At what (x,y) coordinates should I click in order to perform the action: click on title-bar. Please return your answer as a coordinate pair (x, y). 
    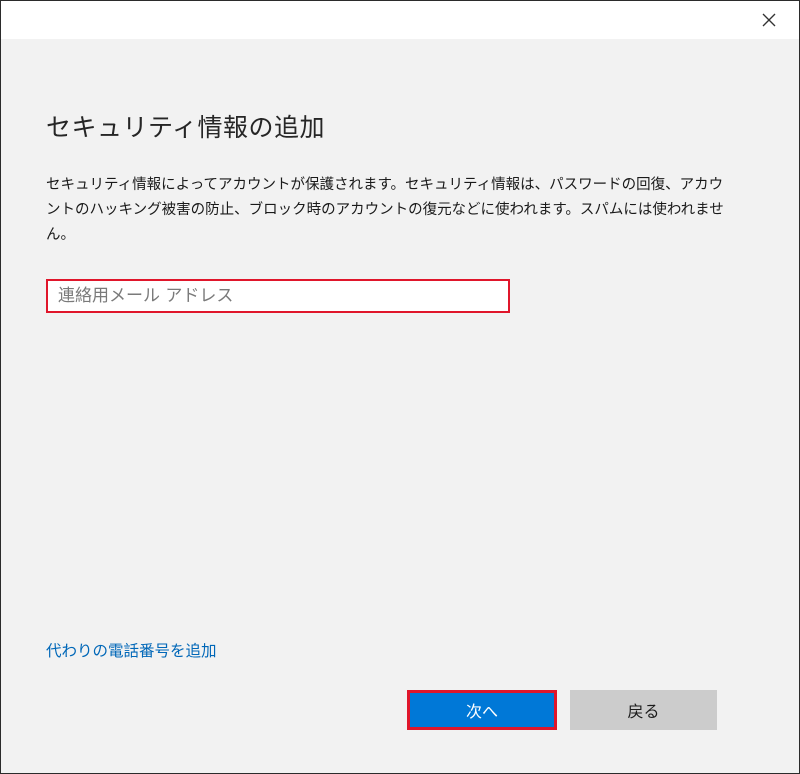
    Looking at the image, I should click on (400, 20).